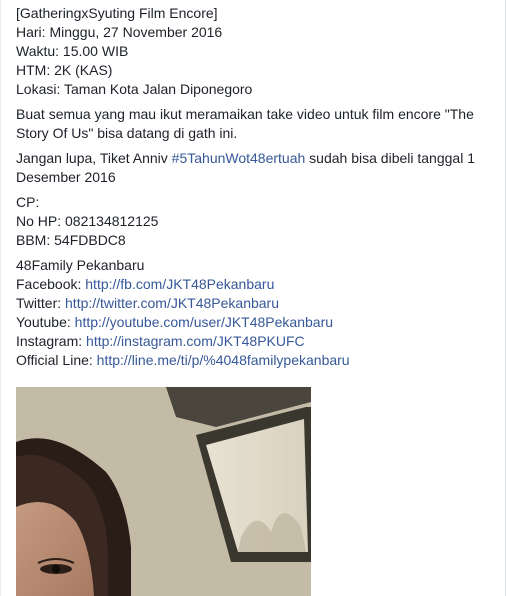  I want to click on line-label: Official Line:, so click(56, 360).